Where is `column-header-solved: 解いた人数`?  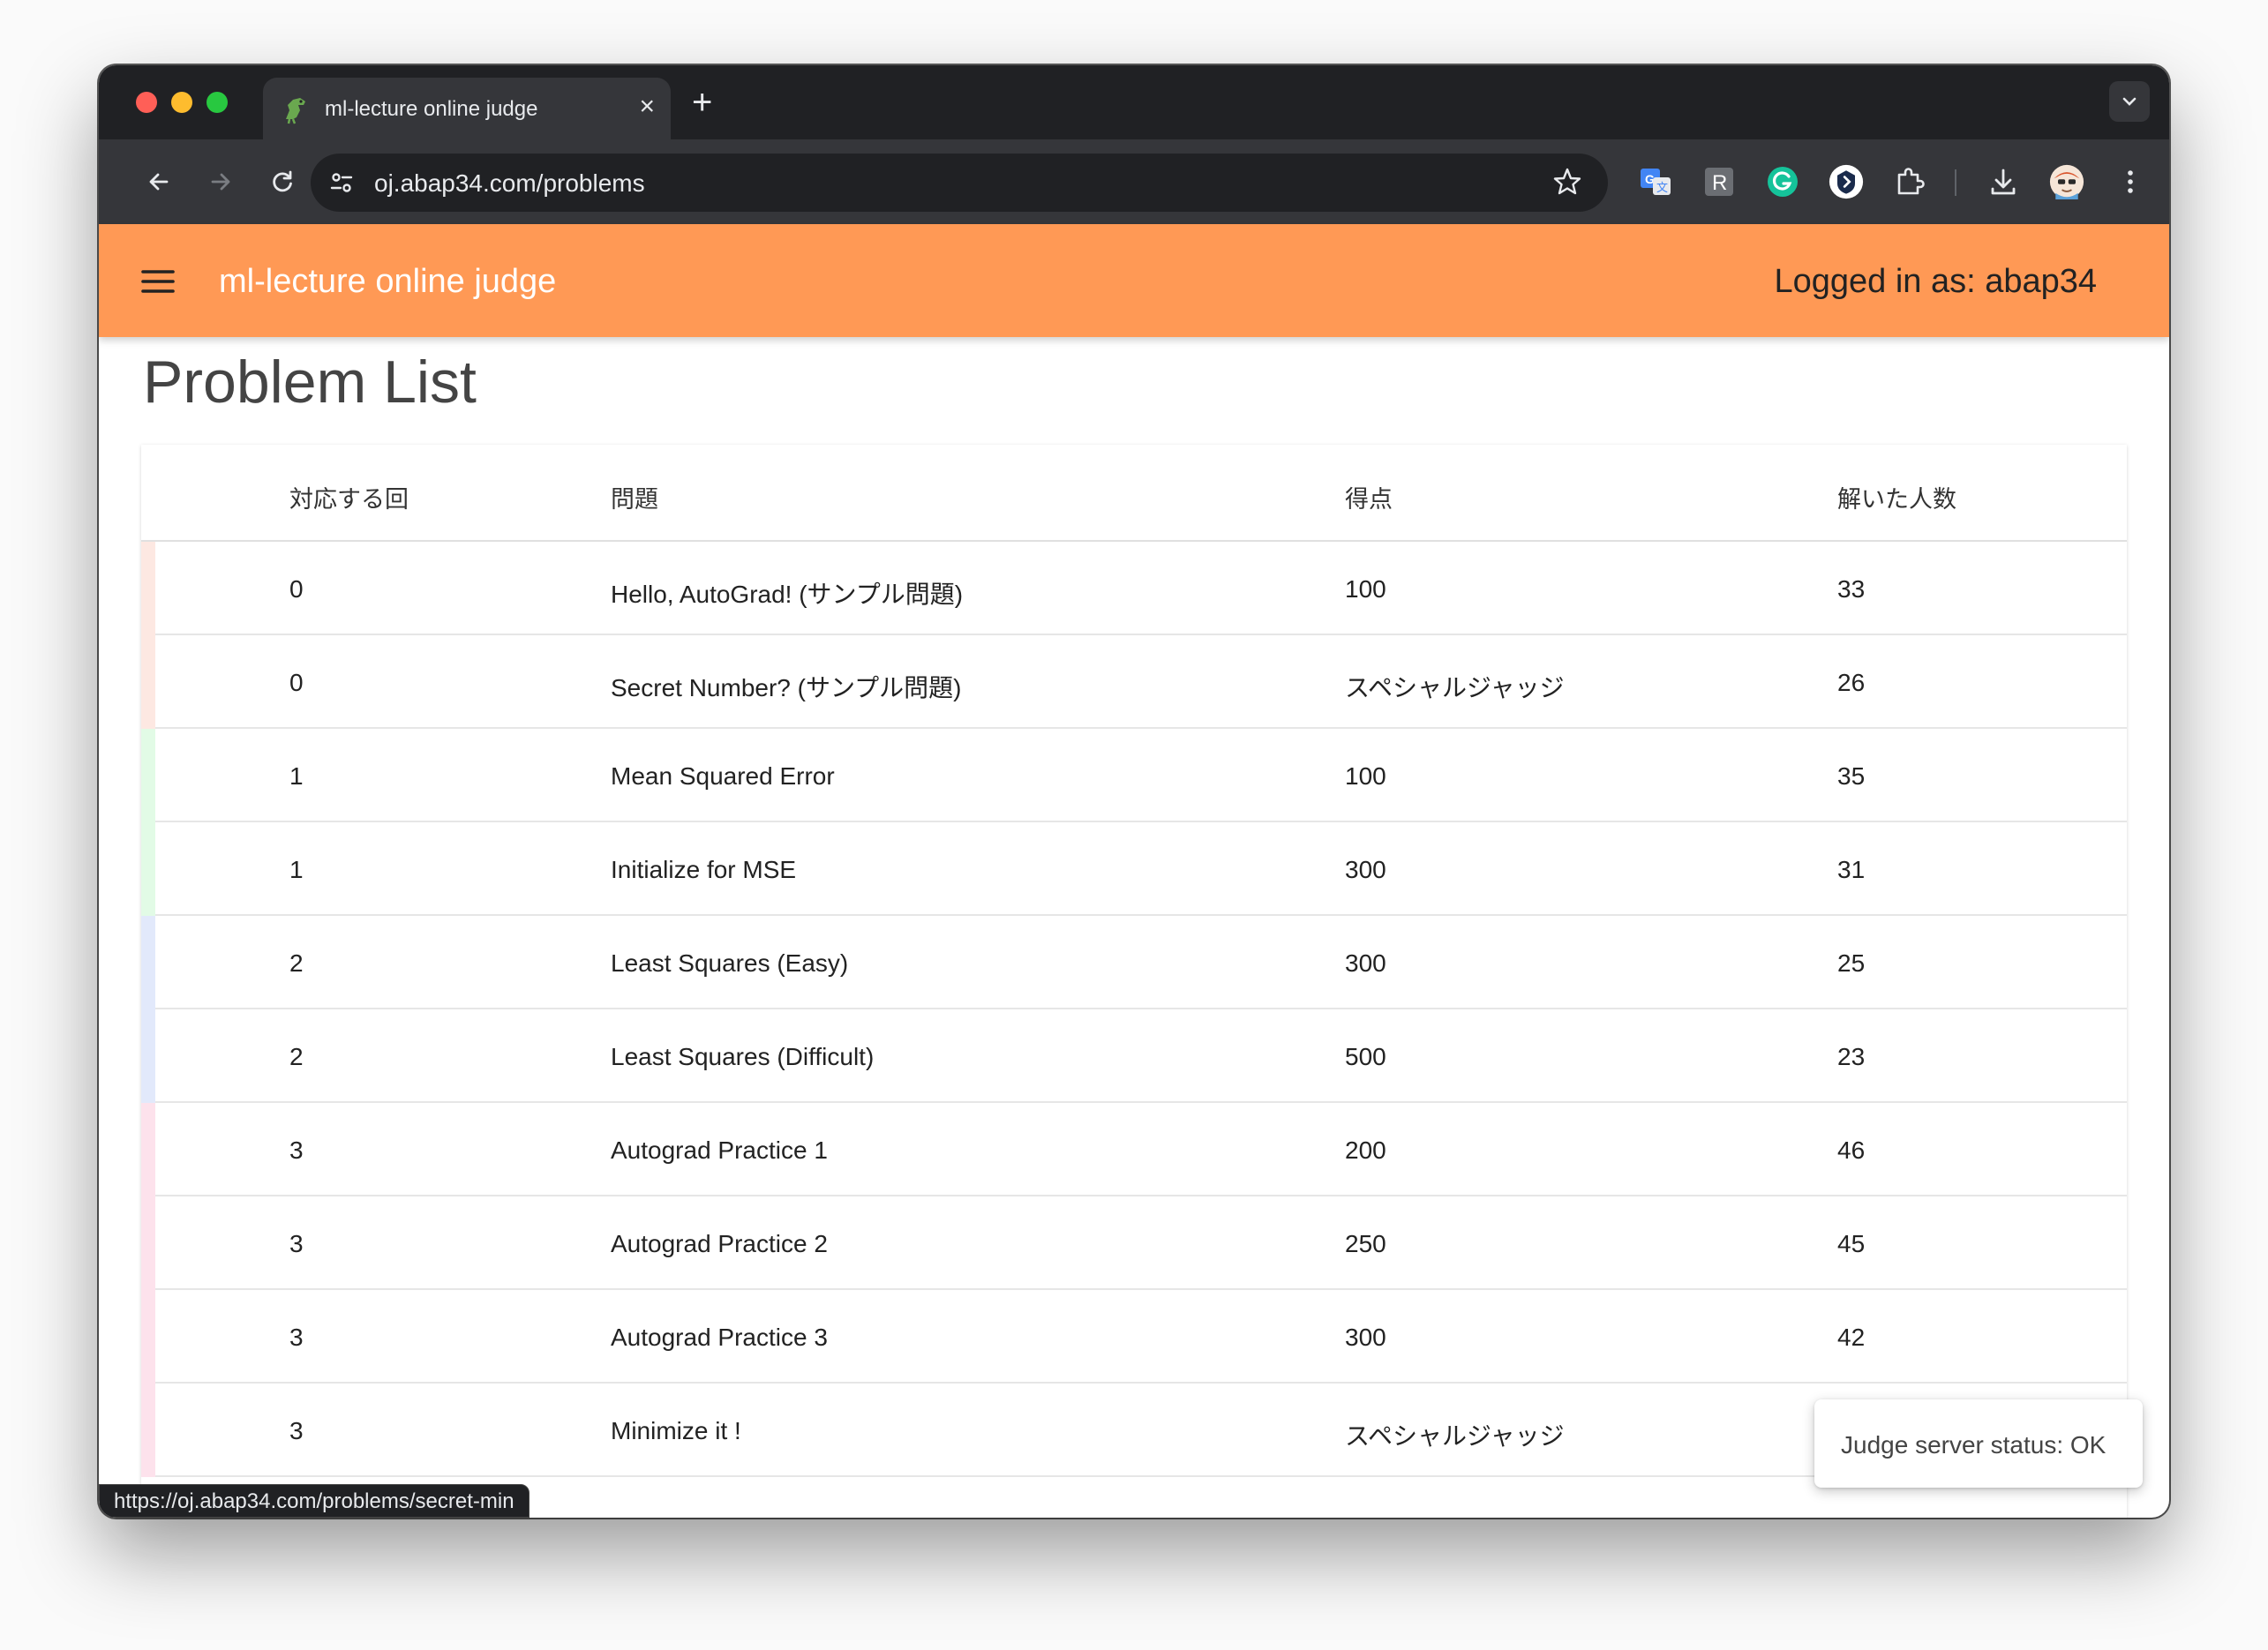
column-header-solved: 解いた人数 is located at coordinates (1896, 497).